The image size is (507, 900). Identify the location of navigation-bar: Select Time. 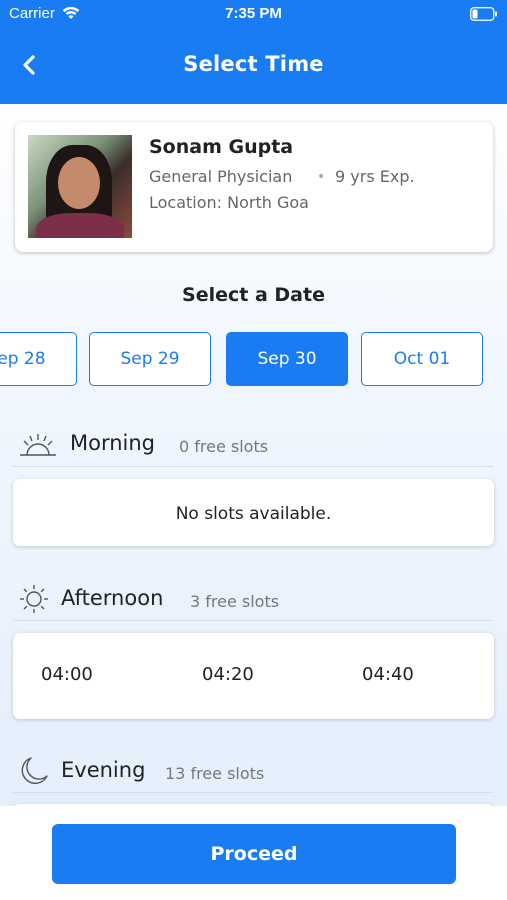
(253, 66).